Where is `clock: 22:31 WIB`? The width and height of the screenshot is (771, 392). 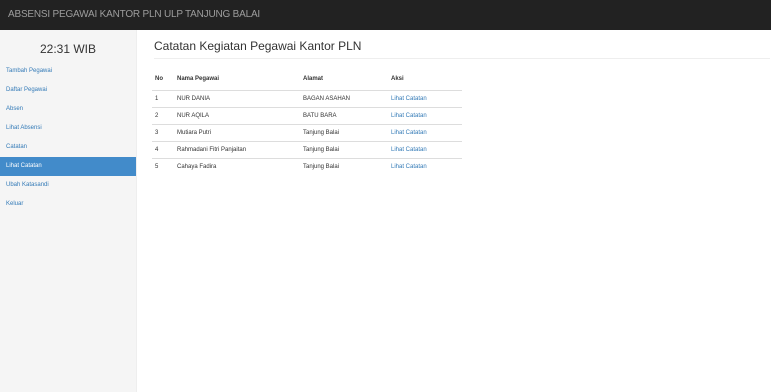
clock: 22:31 WIB is located at coordinates (68, 49).